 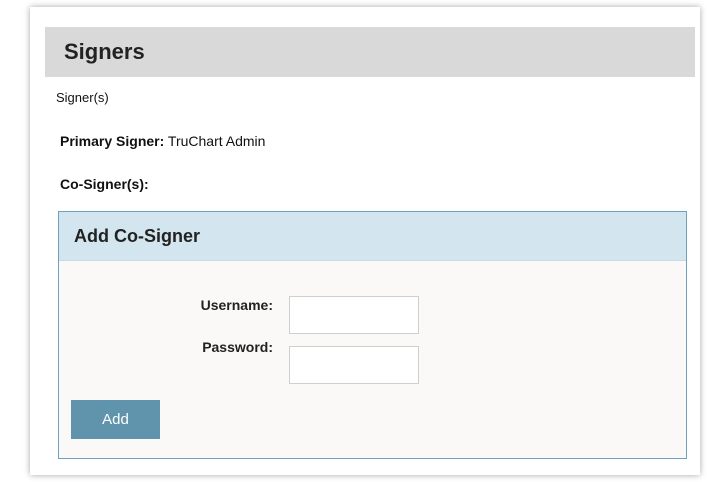 What do you see at coordinates (104, 184) in the screenshot?
I see `cosigners-label: Co-Signer(s):` at bounding box center [104, 184].